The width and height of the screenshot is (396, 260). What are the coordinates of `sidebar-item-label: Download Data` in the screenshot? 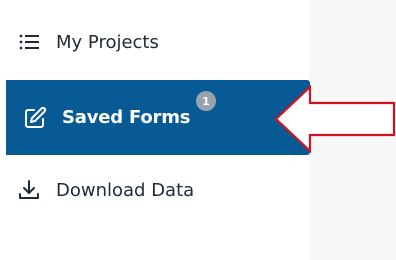 It's located at (125, 190).